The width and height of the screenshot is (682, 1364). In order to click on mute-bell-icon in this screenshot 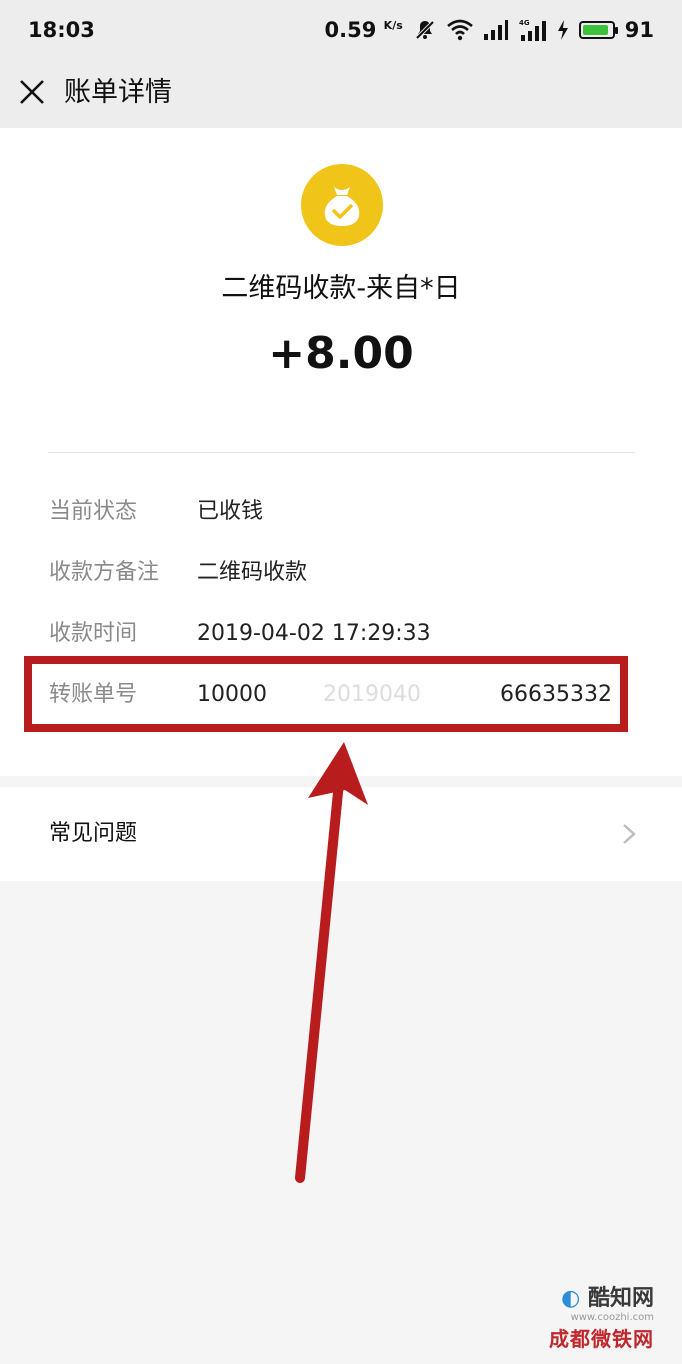, I will do `click(425, 30)`.